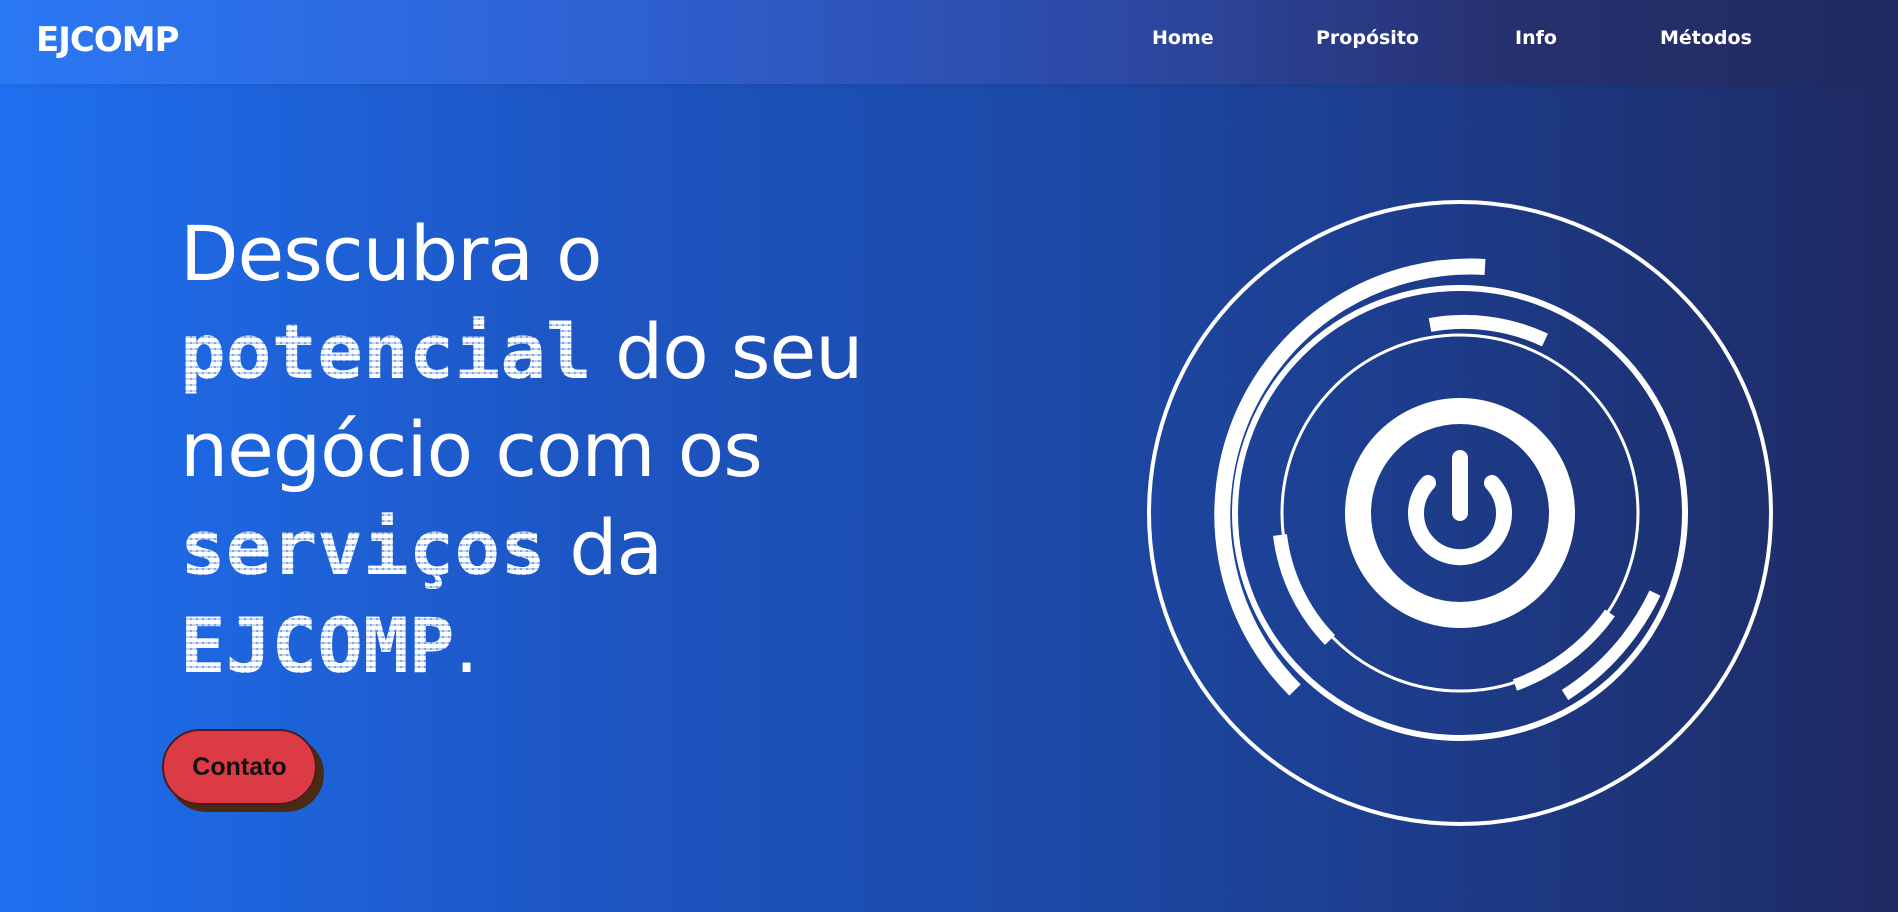 Image resolution: width=1898 pixels, height=912 pixels. I want to click on headline-period: ., so click(466, 645).